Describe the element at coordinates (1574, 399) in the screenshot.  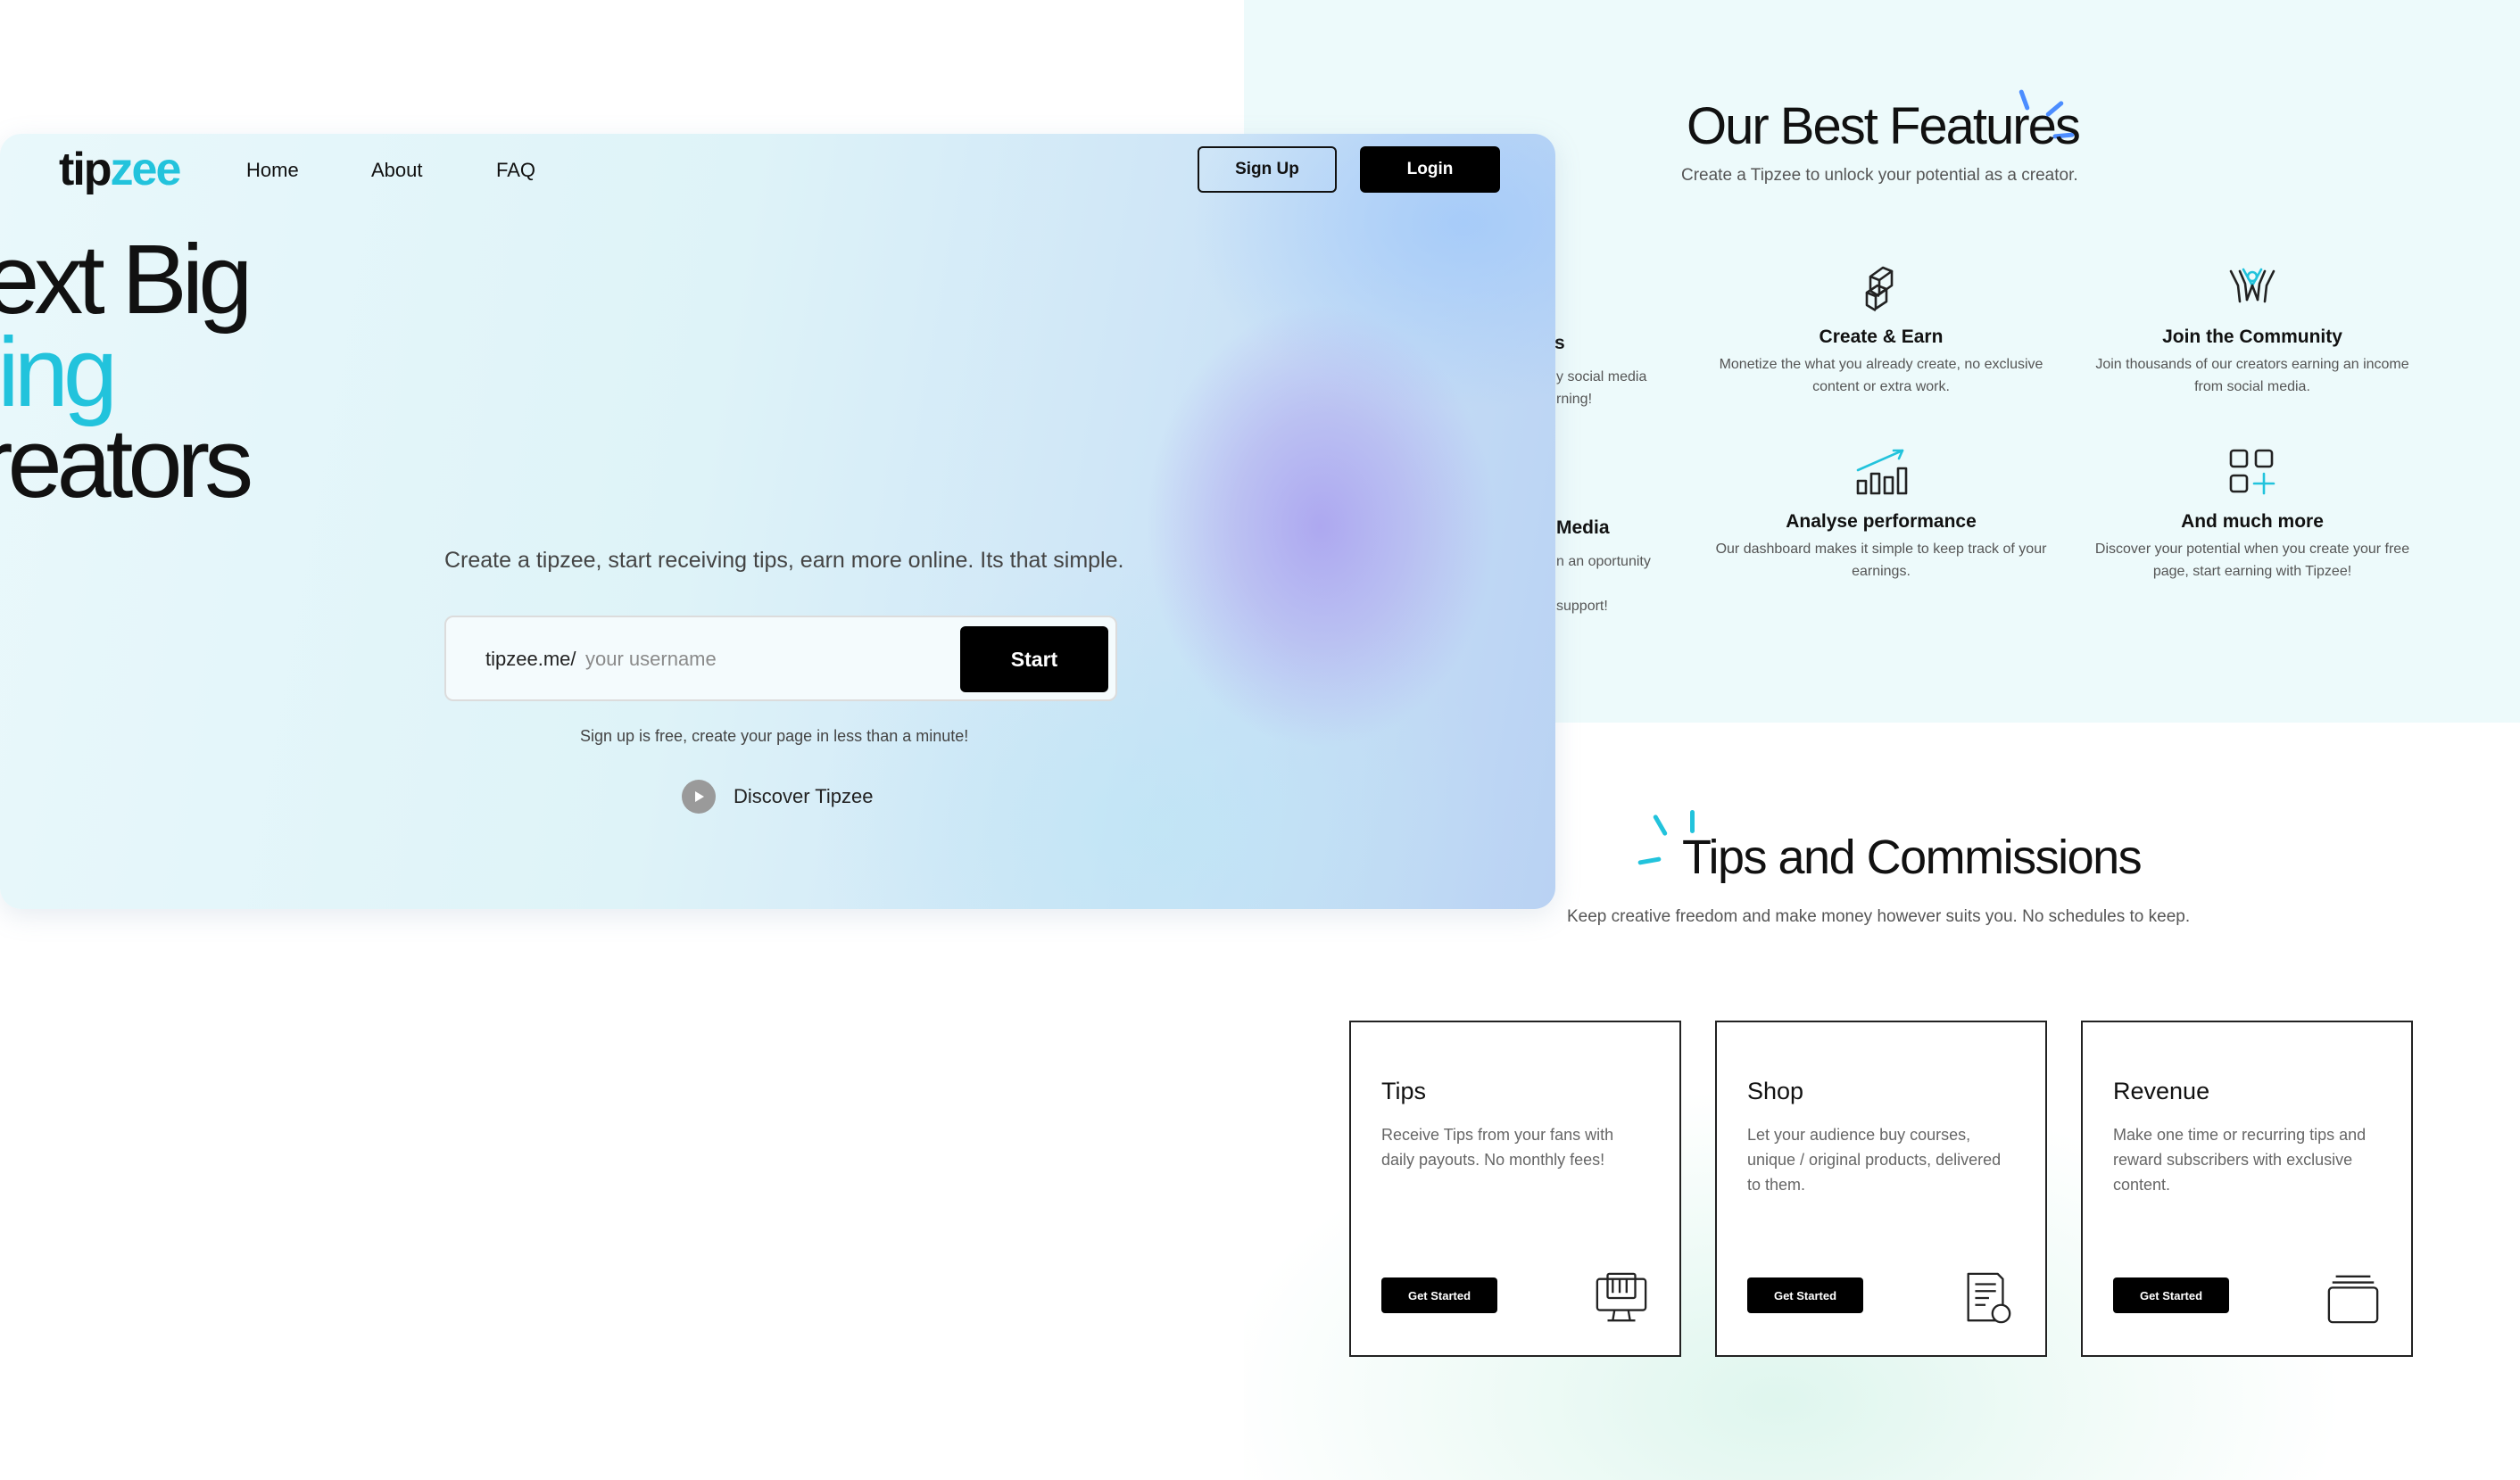
I see `feature-desc-partial: rning!` at that location.